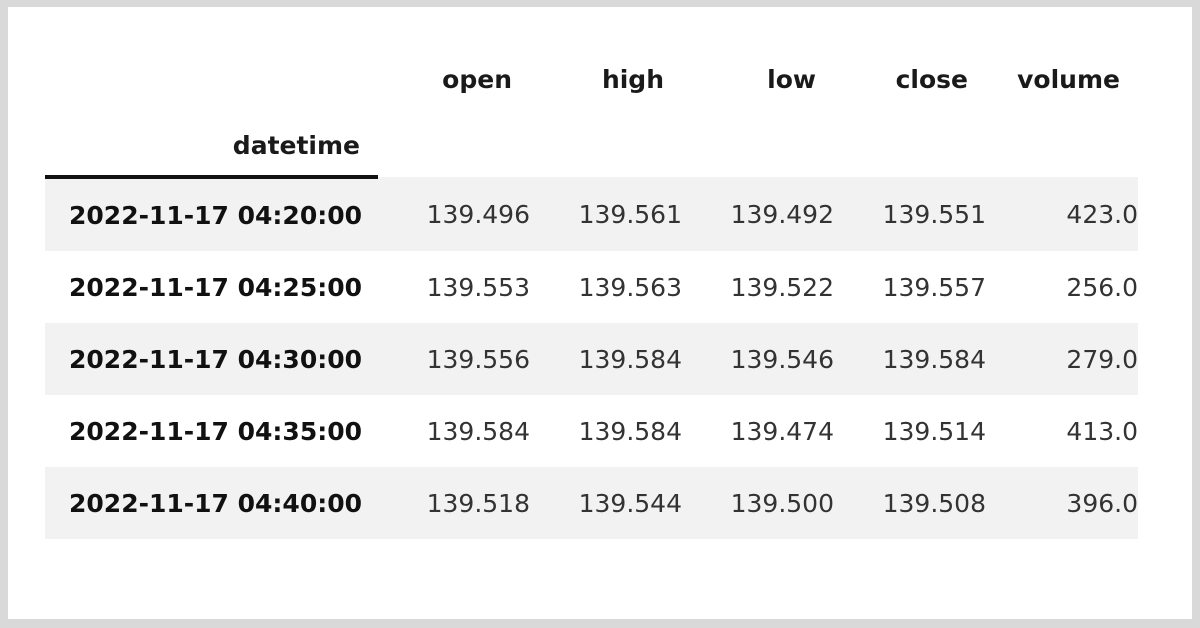 Image resolution: width=1200 pixels, height=628 pixels. I want to click on cell-open: 139.556, so click(454, 359).